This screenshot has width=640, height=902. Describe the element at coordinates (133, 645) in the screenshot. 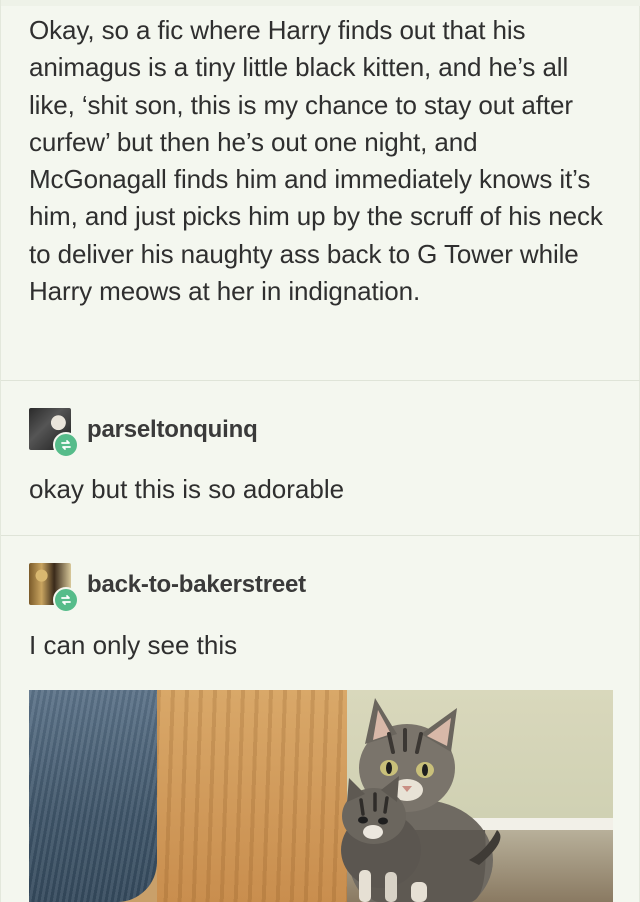

I see `reblog-comment: I can only see this` at that location.